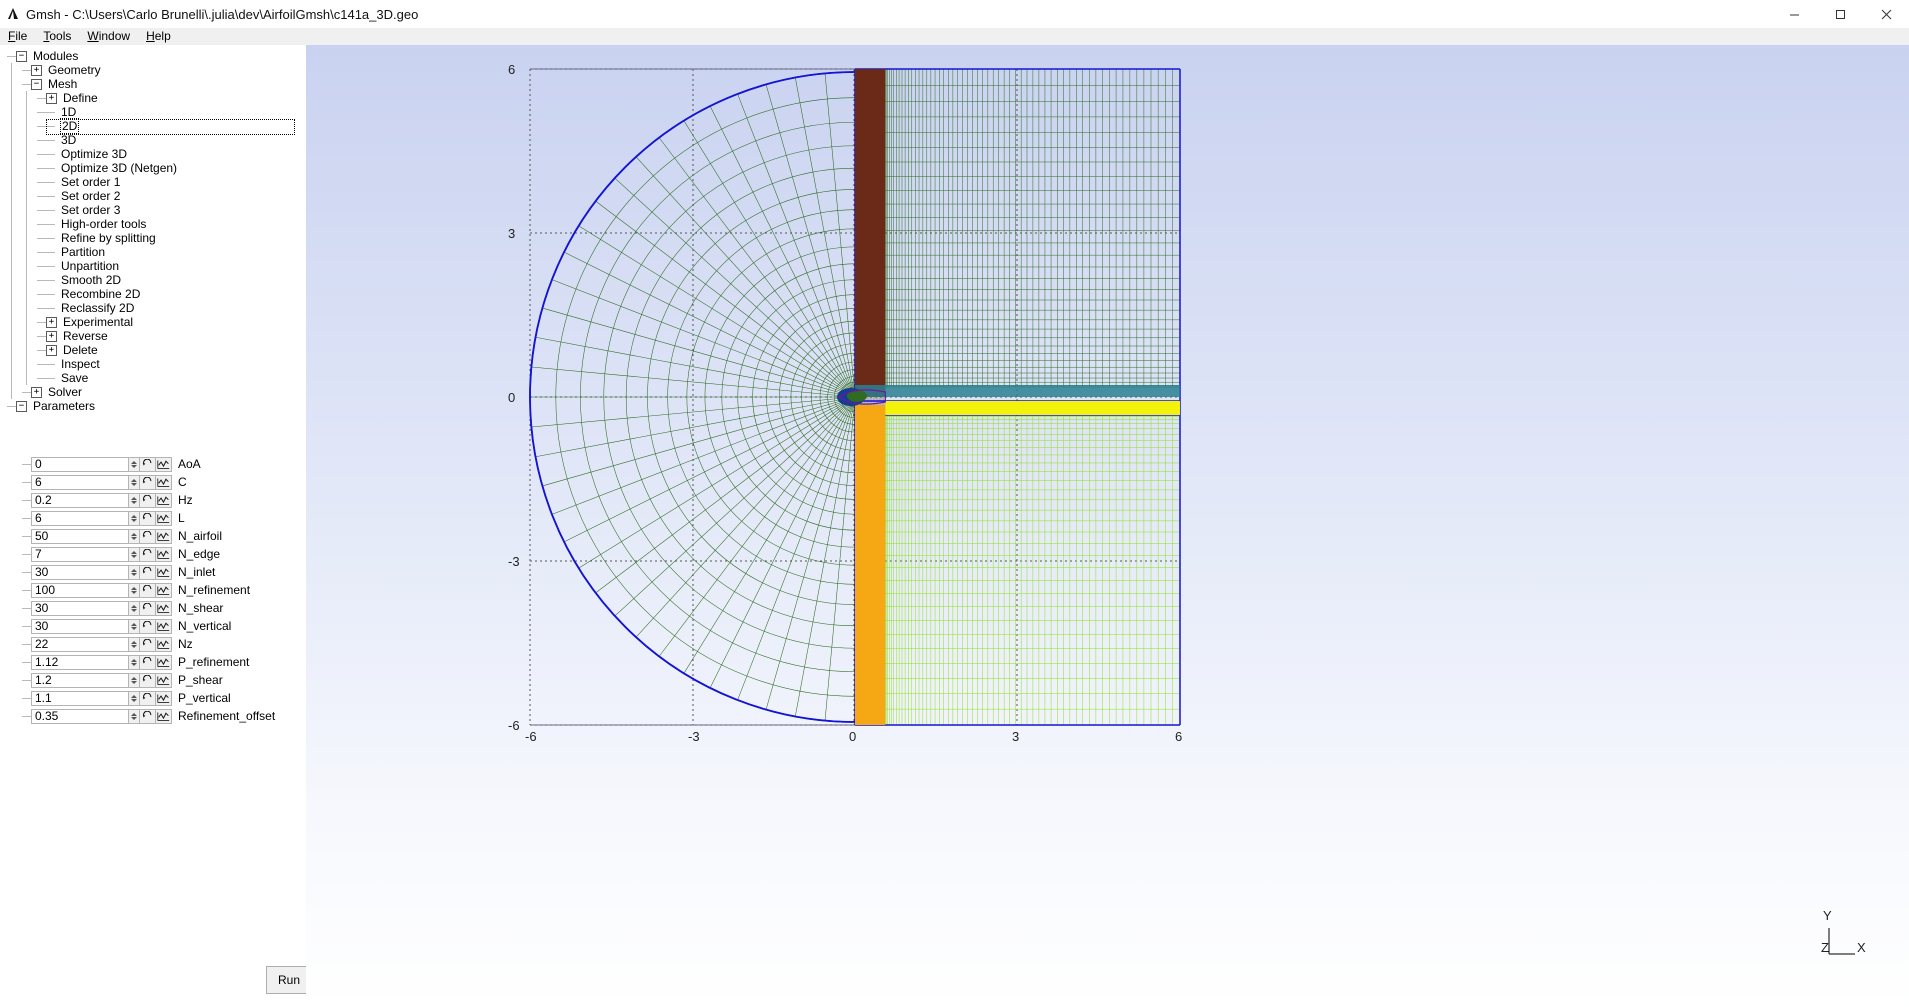 Image resolution: width=1909 pixels, height=1007 pixels. I want to click on tree-item-reclassify-2d: Reclassify 2D, so click(153, 308).